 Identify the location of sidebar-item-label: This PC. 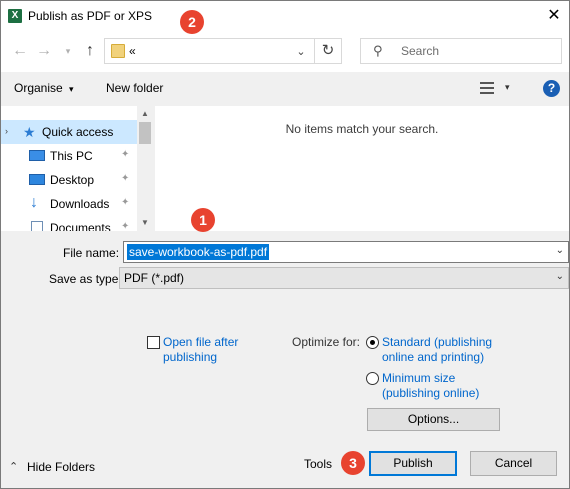
(71, 156).